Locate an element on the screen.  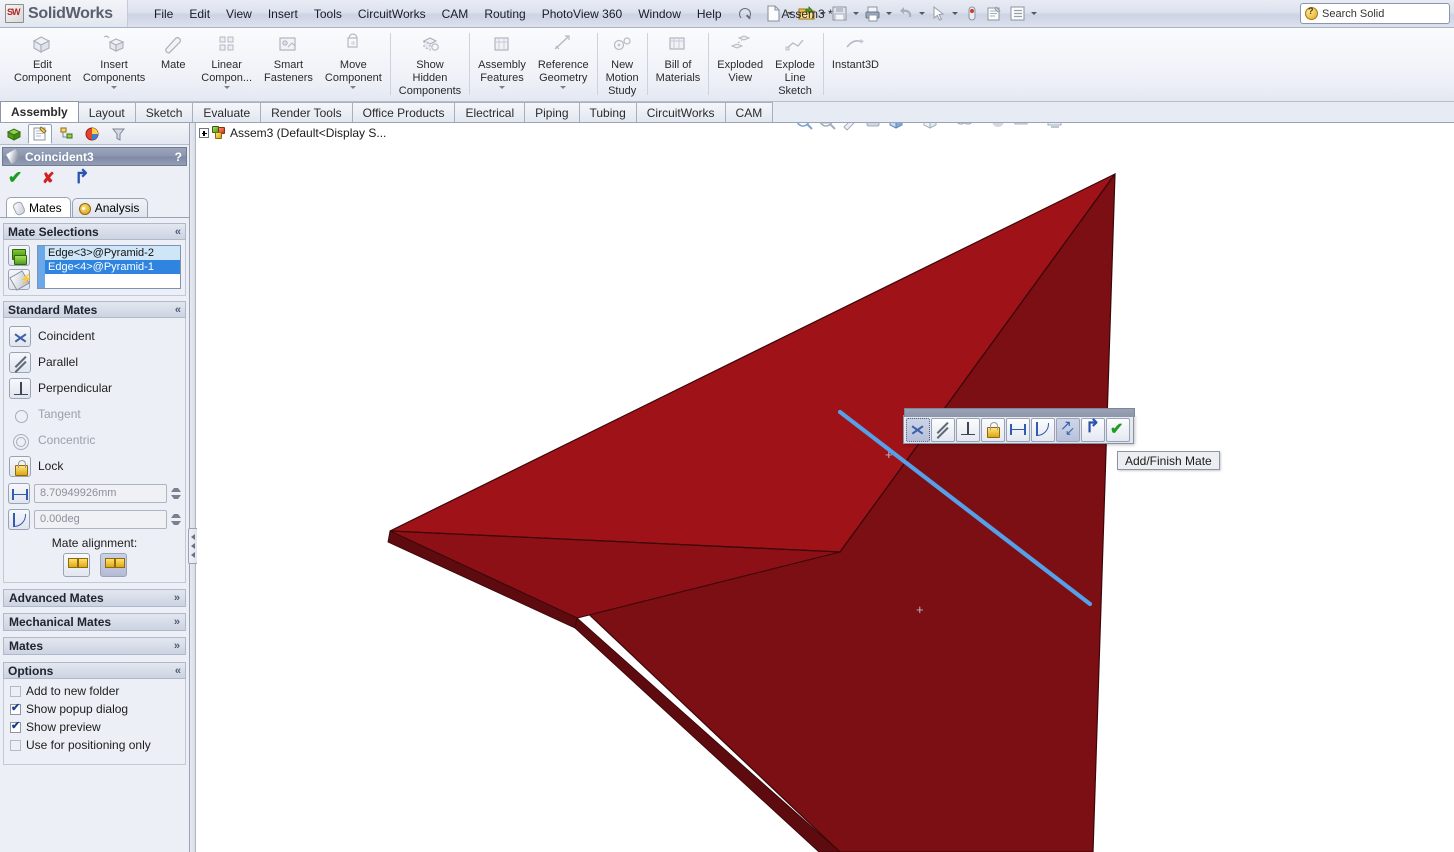
distance-mate-button is located at coordinates (1018, 429).